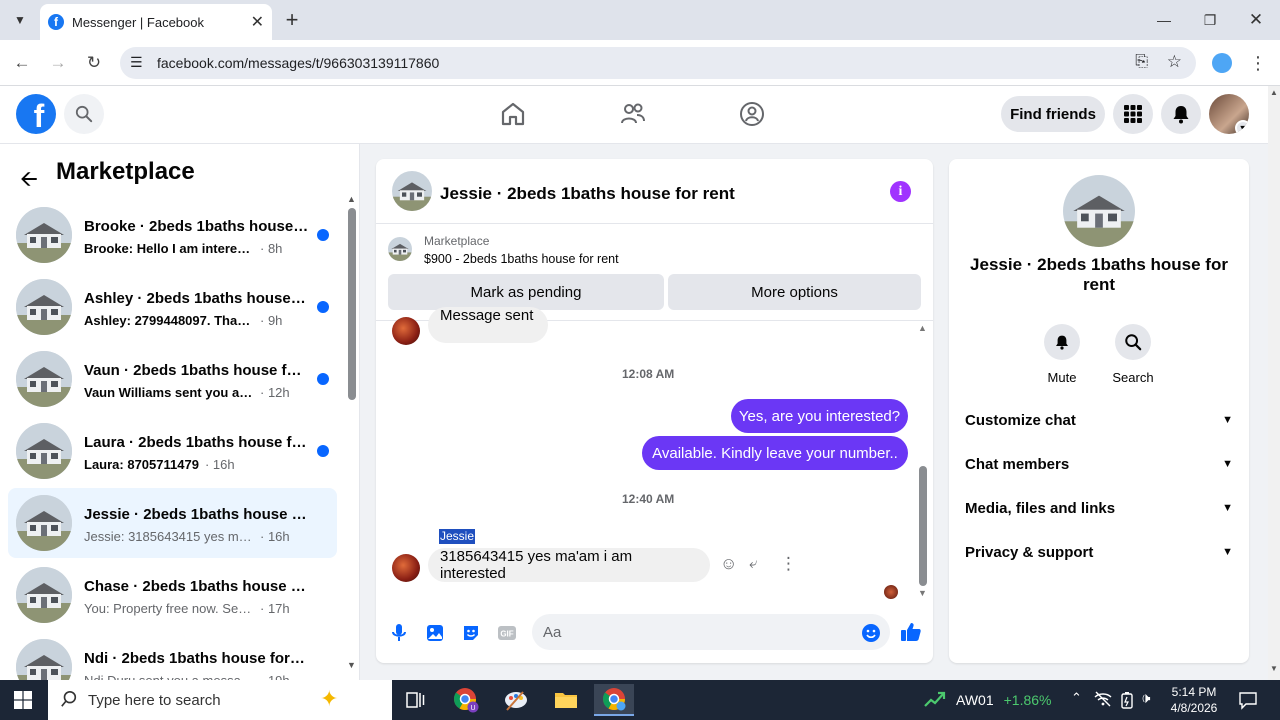  I want to click on groups-icon, so click(752, 114).